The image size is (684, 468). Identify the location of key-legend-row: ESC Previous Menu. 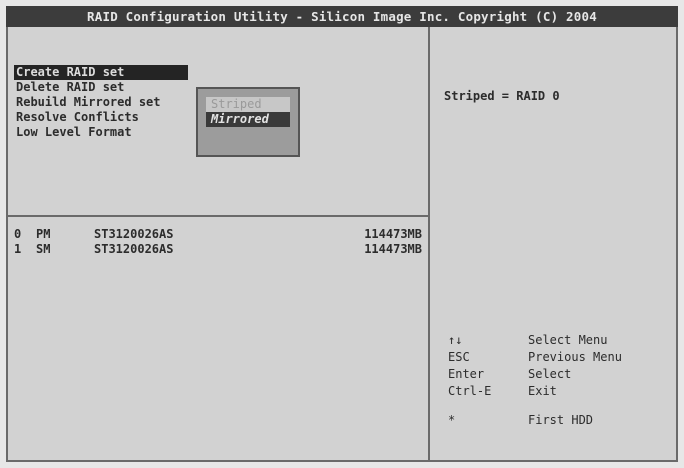
(535, 357).